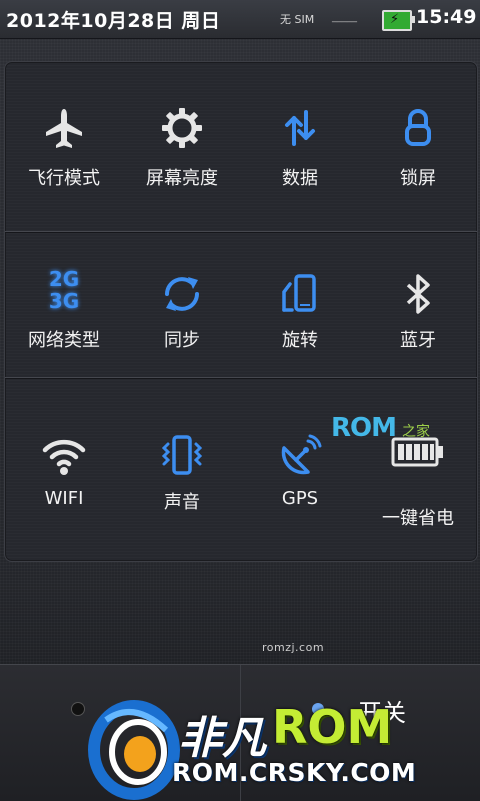  I want to click on sync-icon, so click(182, 294).